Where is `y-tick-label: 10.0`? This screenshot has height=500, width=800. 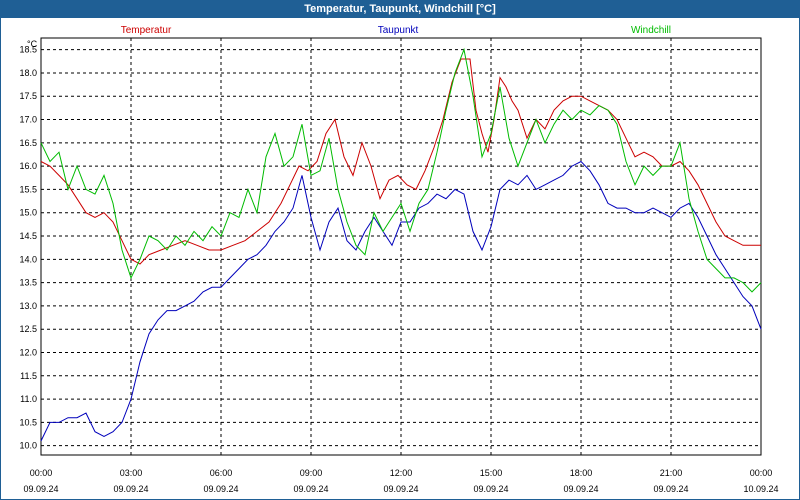
y-tick-label: 10.0 is located at coordinates (28, 446).